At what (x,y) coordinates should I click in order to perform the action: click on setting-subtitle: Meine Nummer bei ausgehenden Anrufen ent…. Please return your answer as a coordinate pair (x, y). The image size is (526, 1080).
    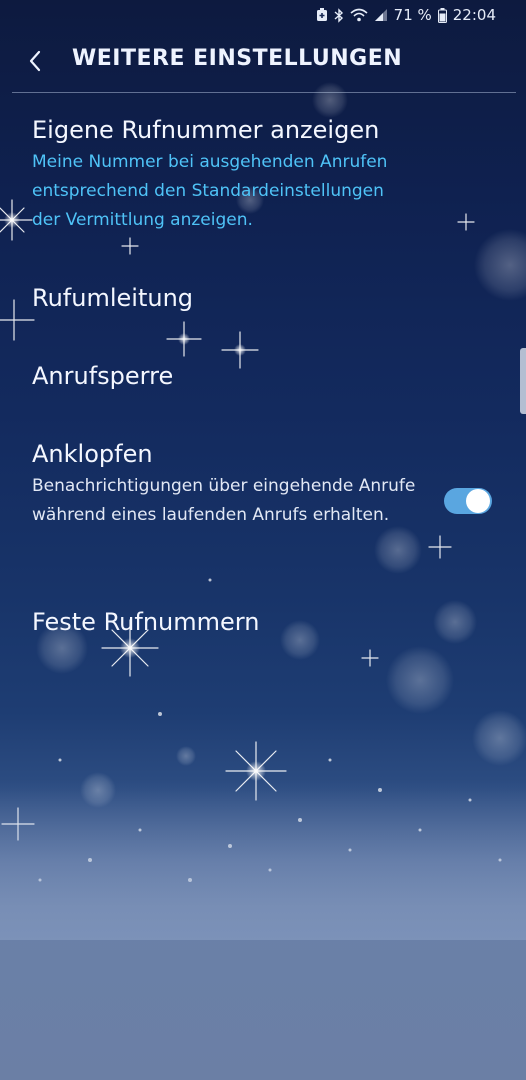
    Looking at the image, I should click on (267, 191).